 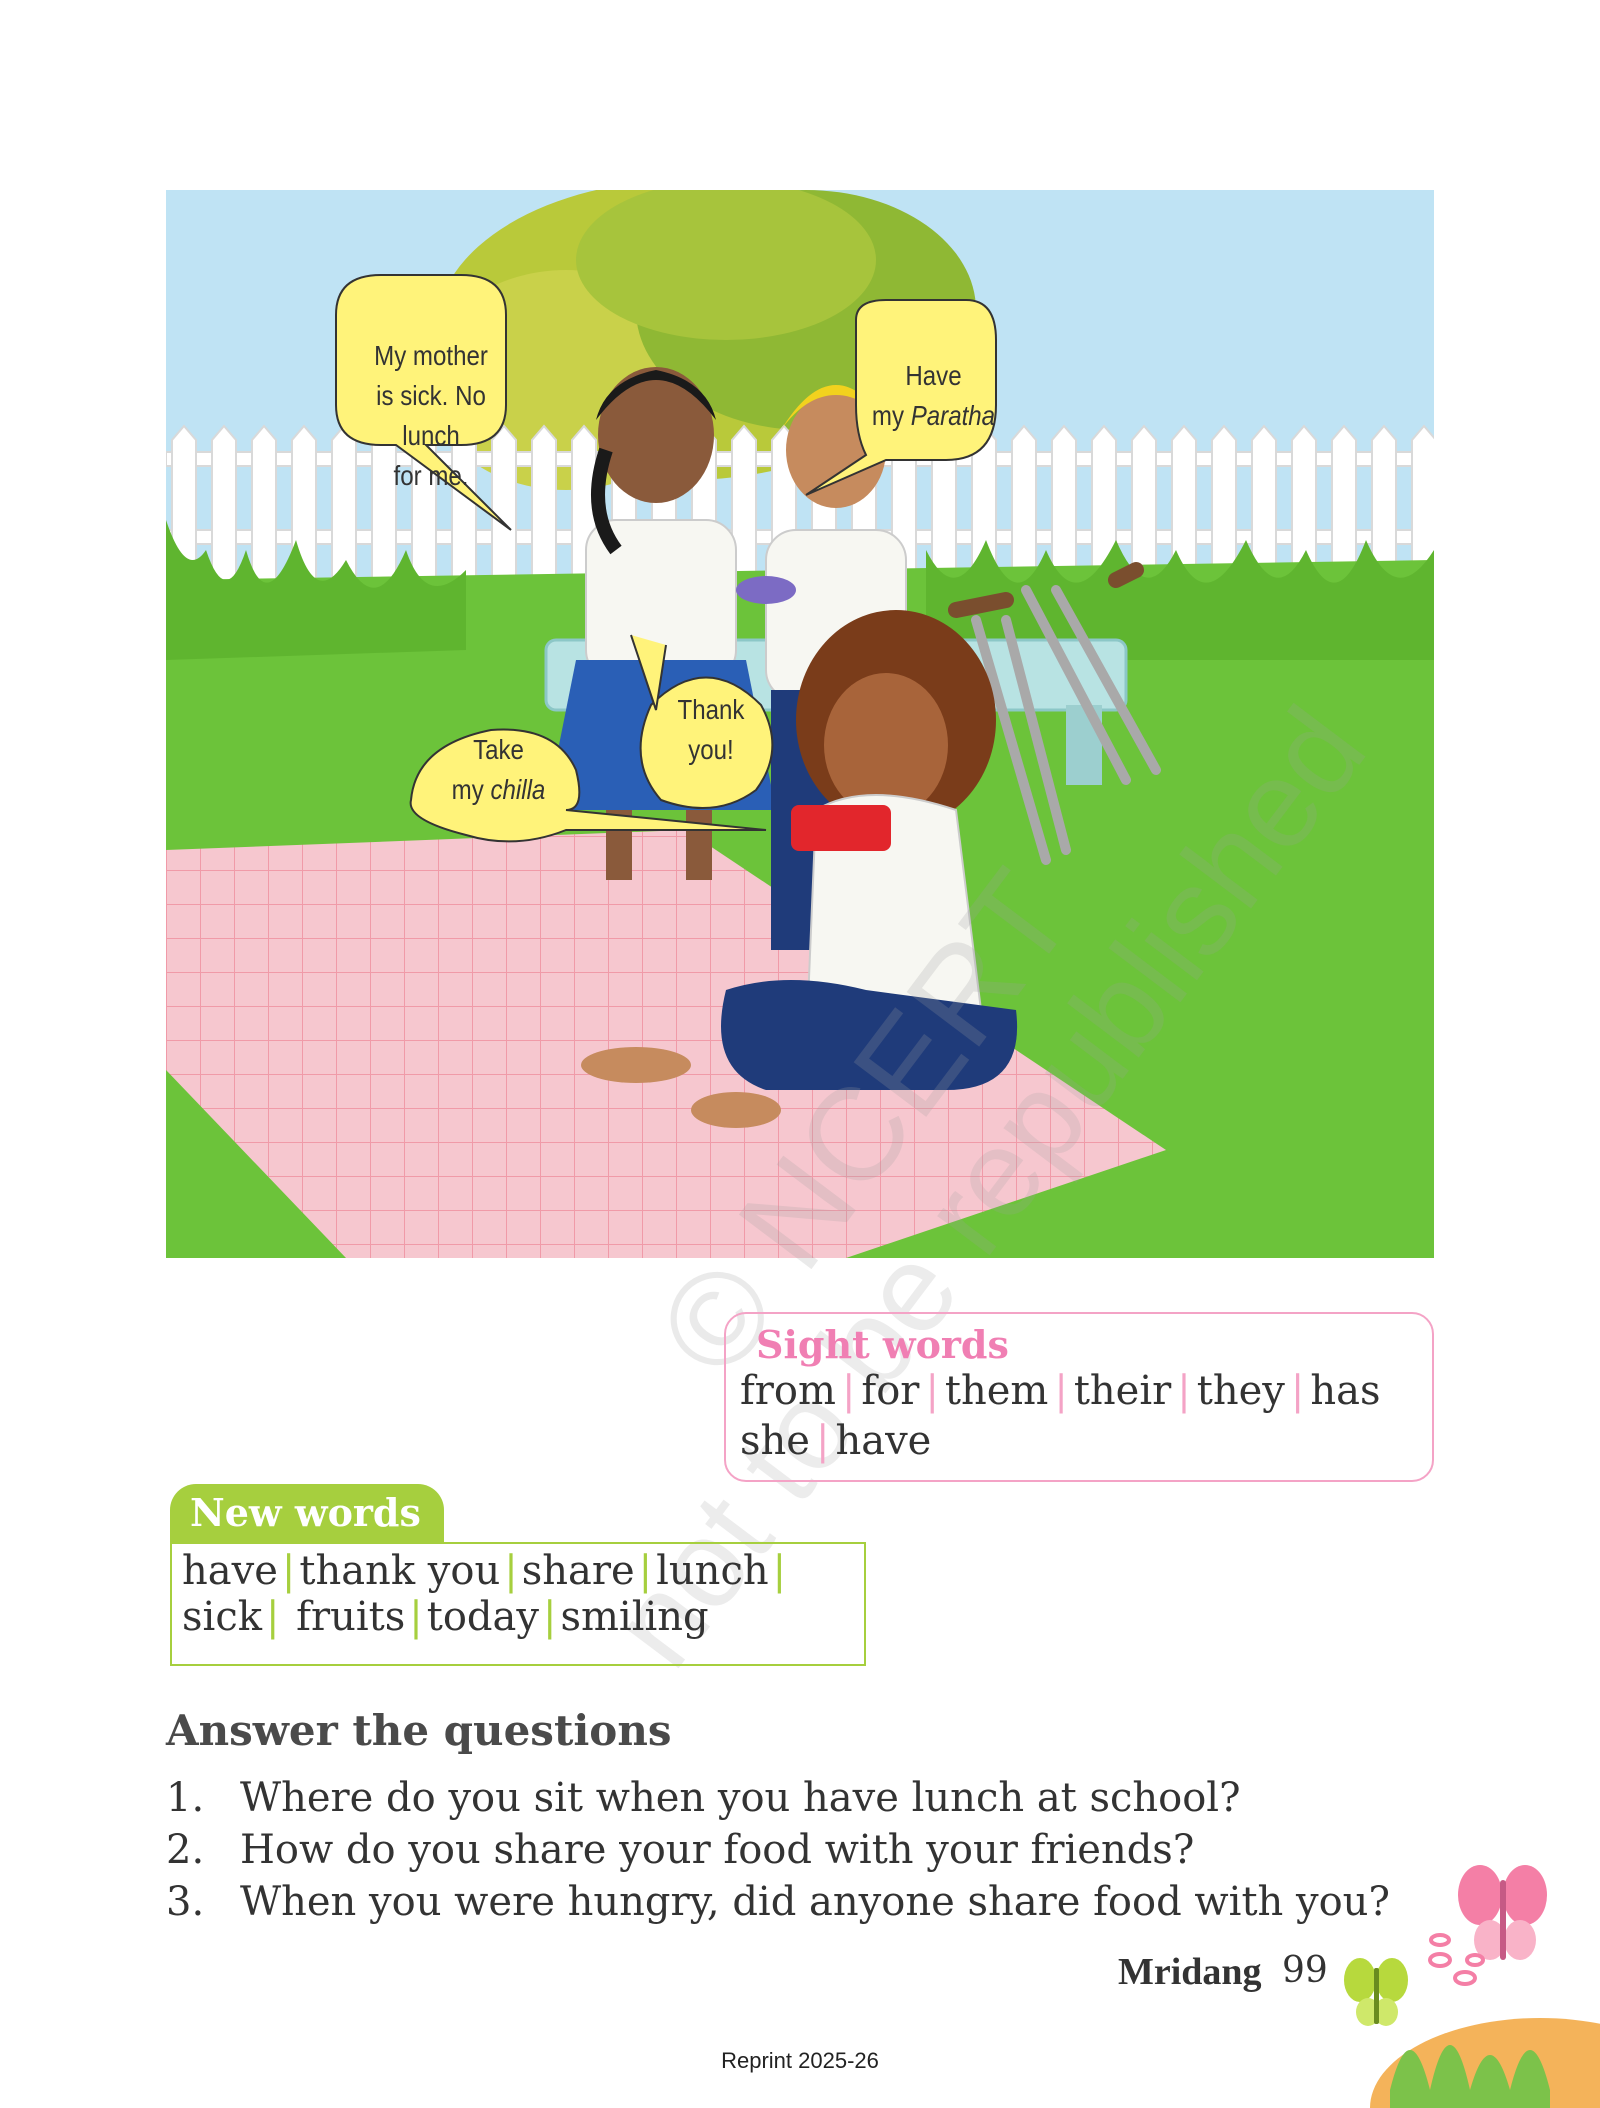 I want to click on bubble-line: my Paratha, so click(x=933, y=416).